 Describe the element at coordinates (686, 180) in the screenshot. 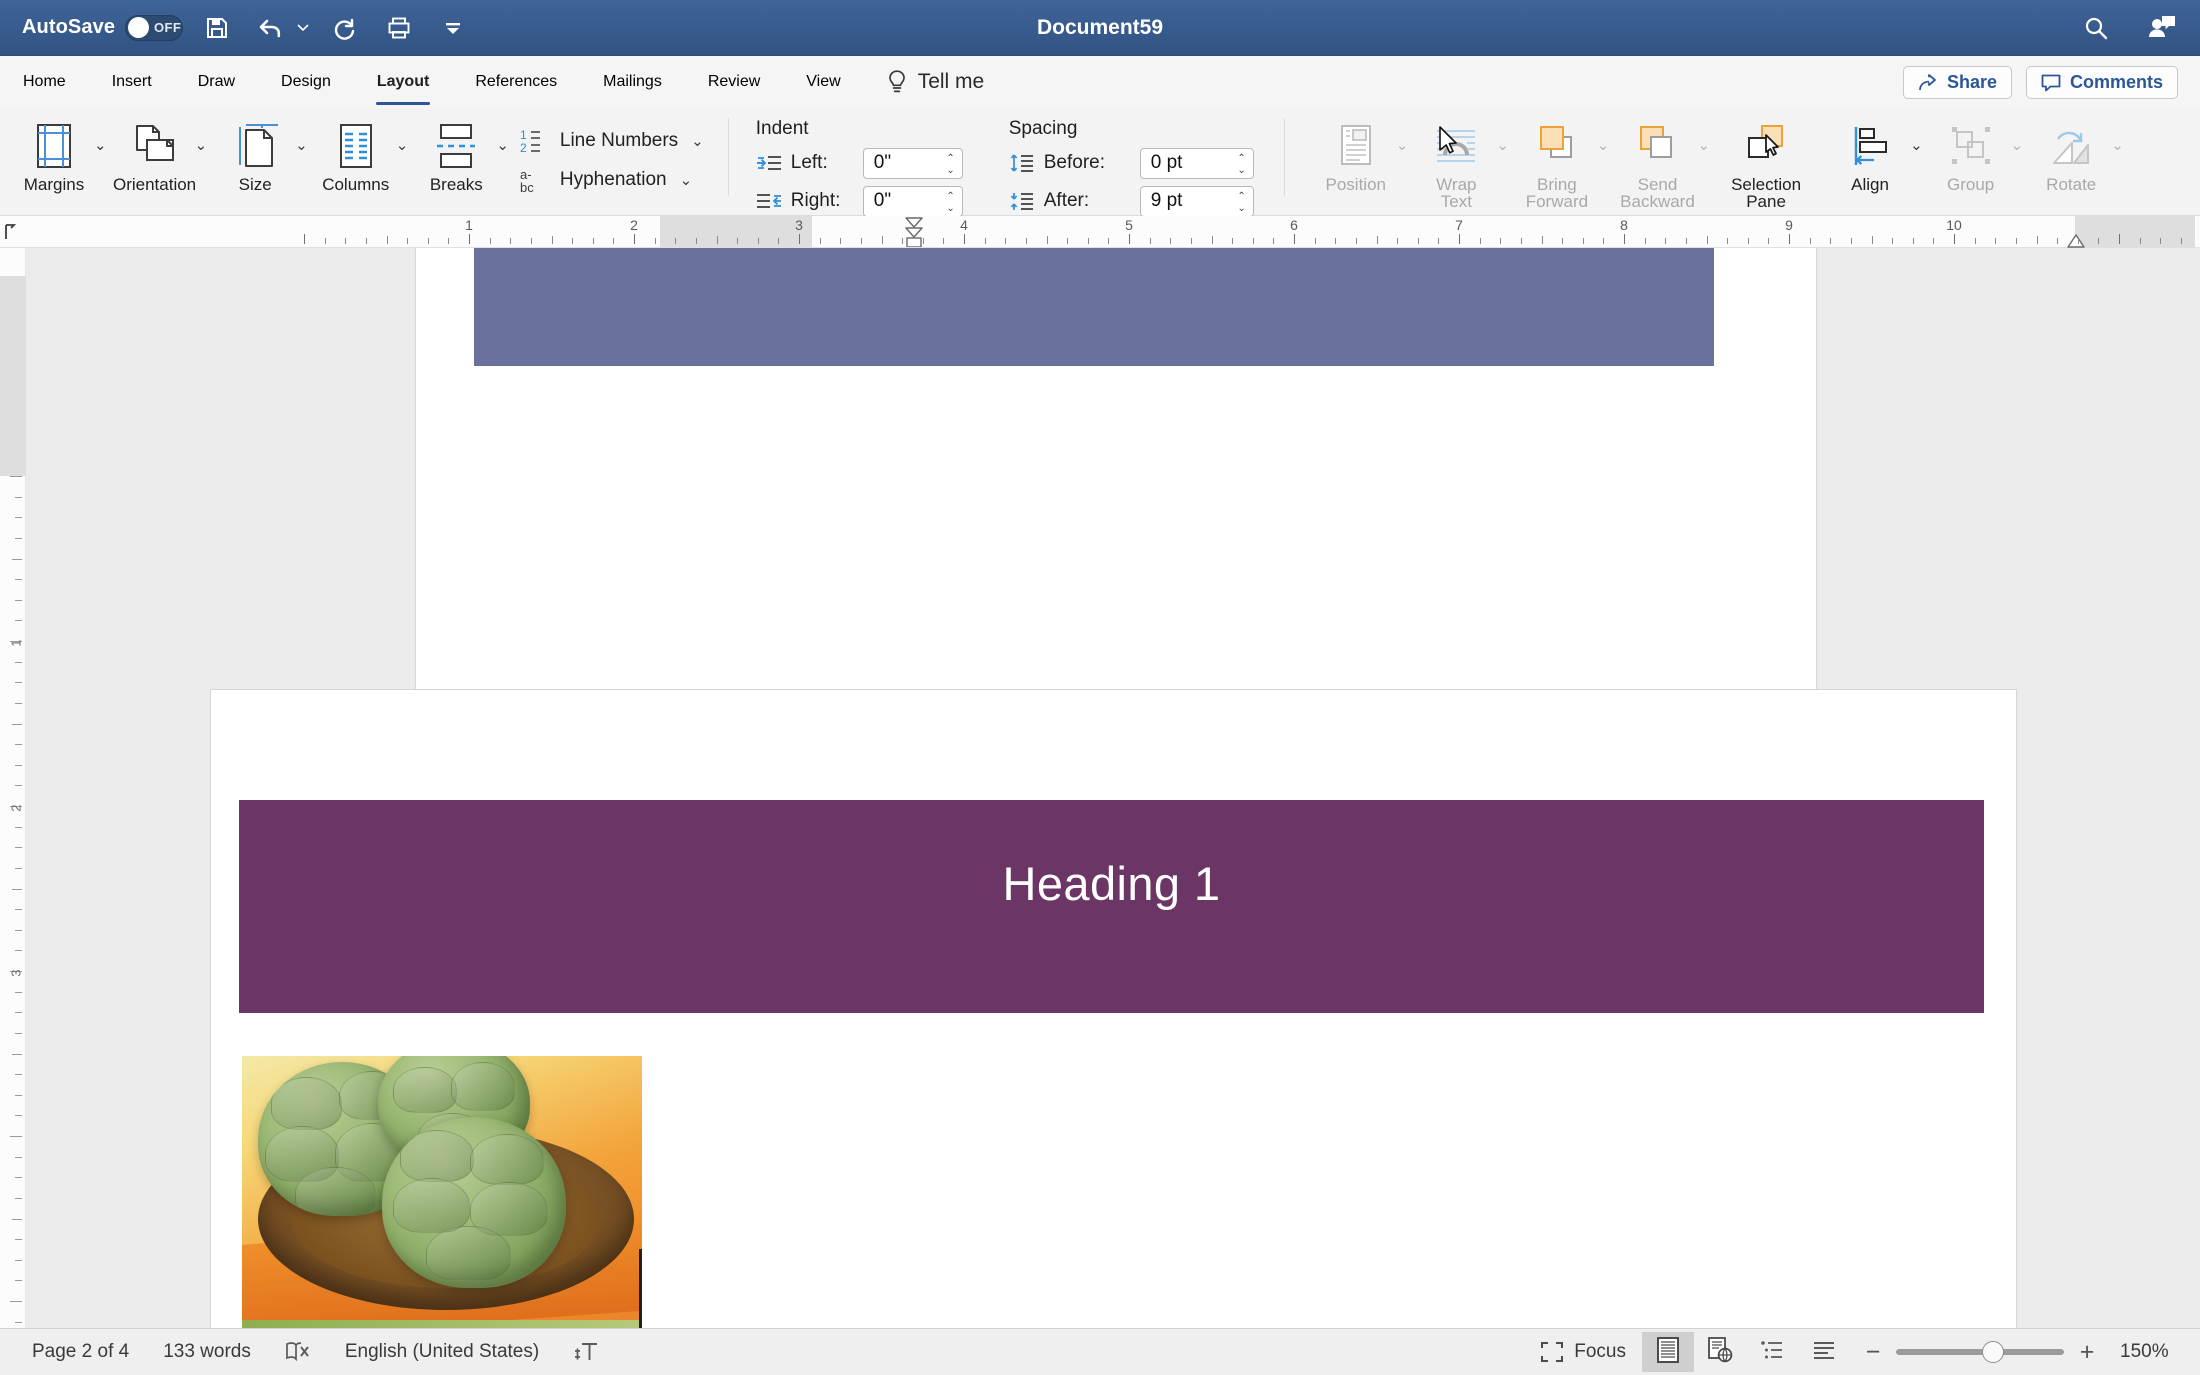

I see `hyphenation-chevron-down-icon: ⌄` at that location.